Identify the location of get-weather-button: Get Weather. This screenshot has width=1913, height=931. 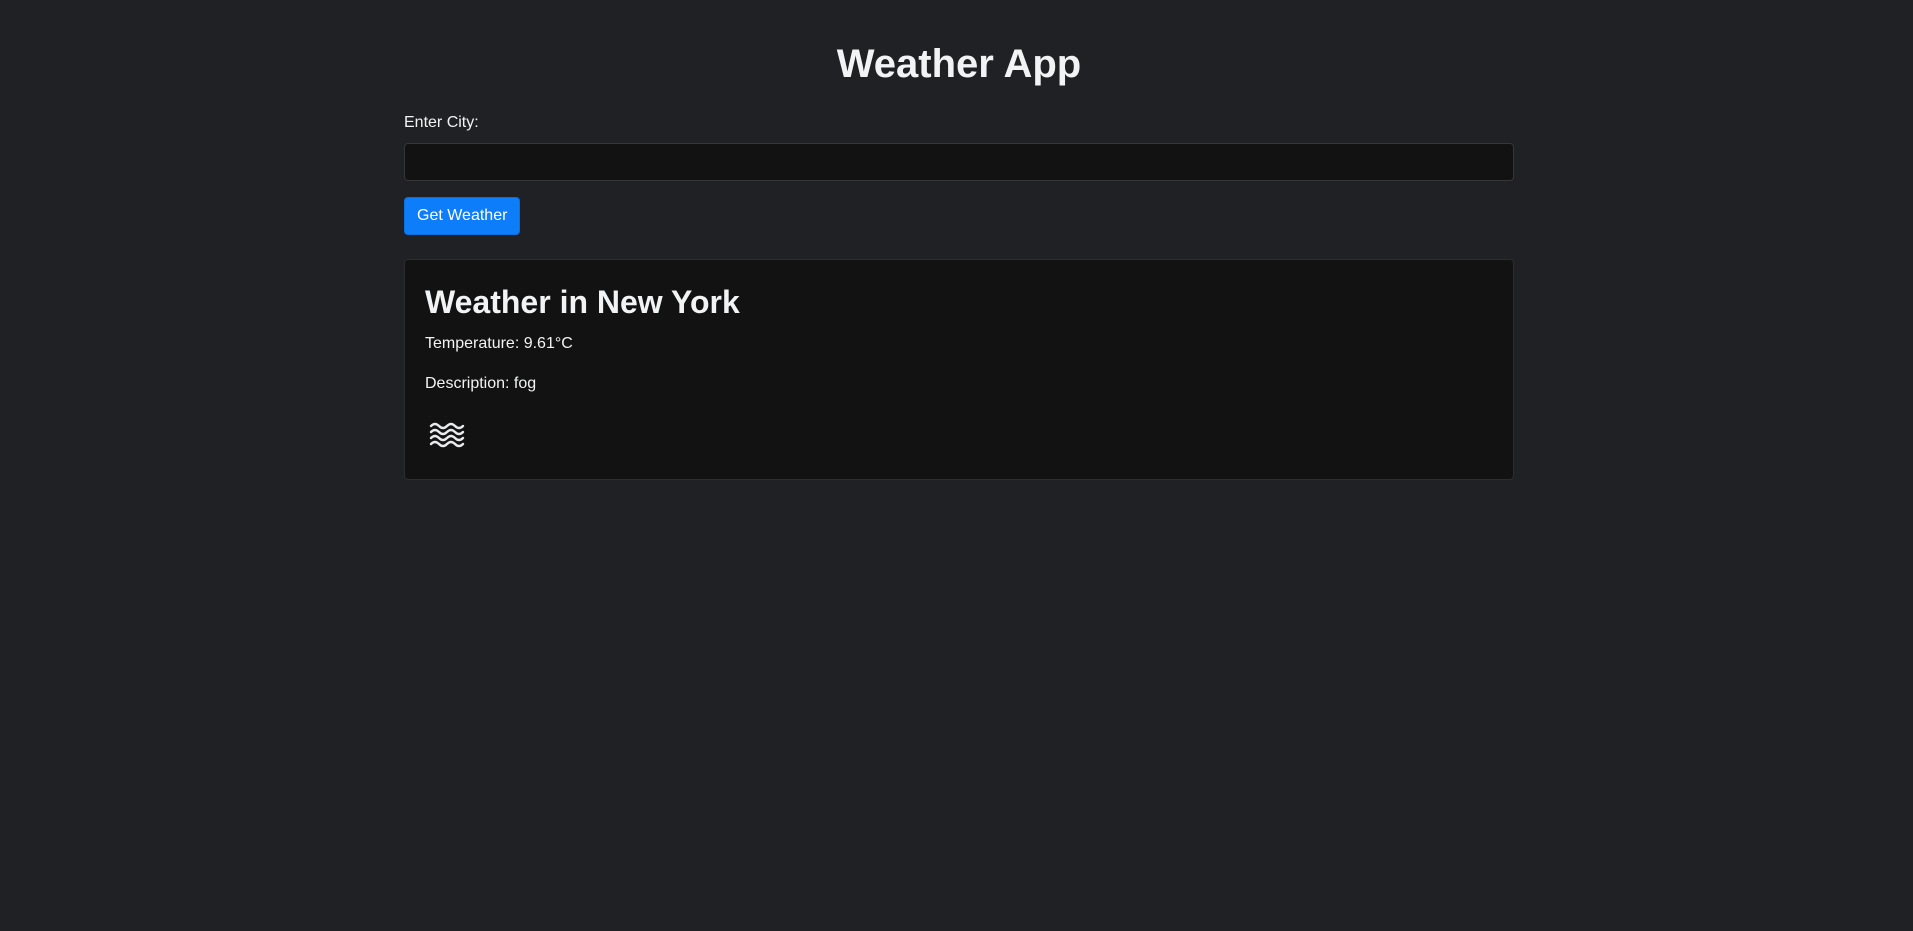
(462, 216).